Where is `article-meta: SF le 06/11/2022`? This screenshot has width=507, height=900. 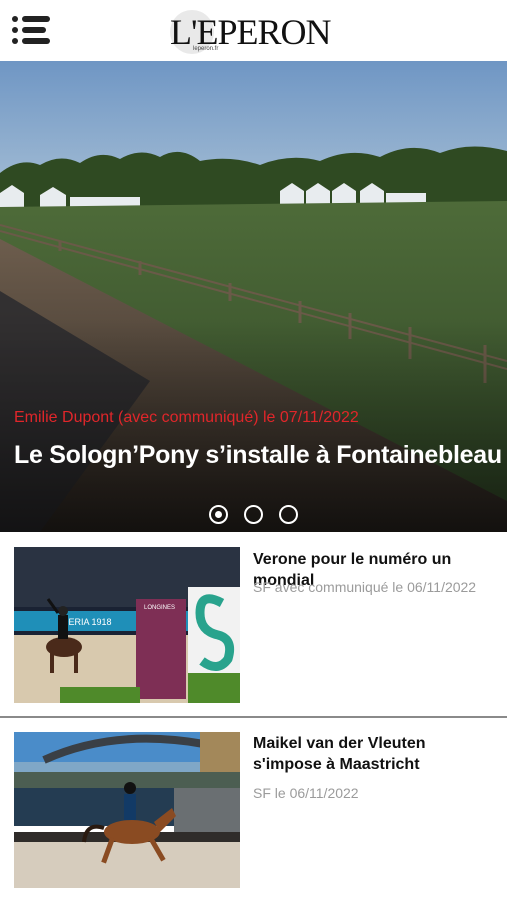 article-meta: SF le 06/11/2022 is located at coordinates (306, 793).